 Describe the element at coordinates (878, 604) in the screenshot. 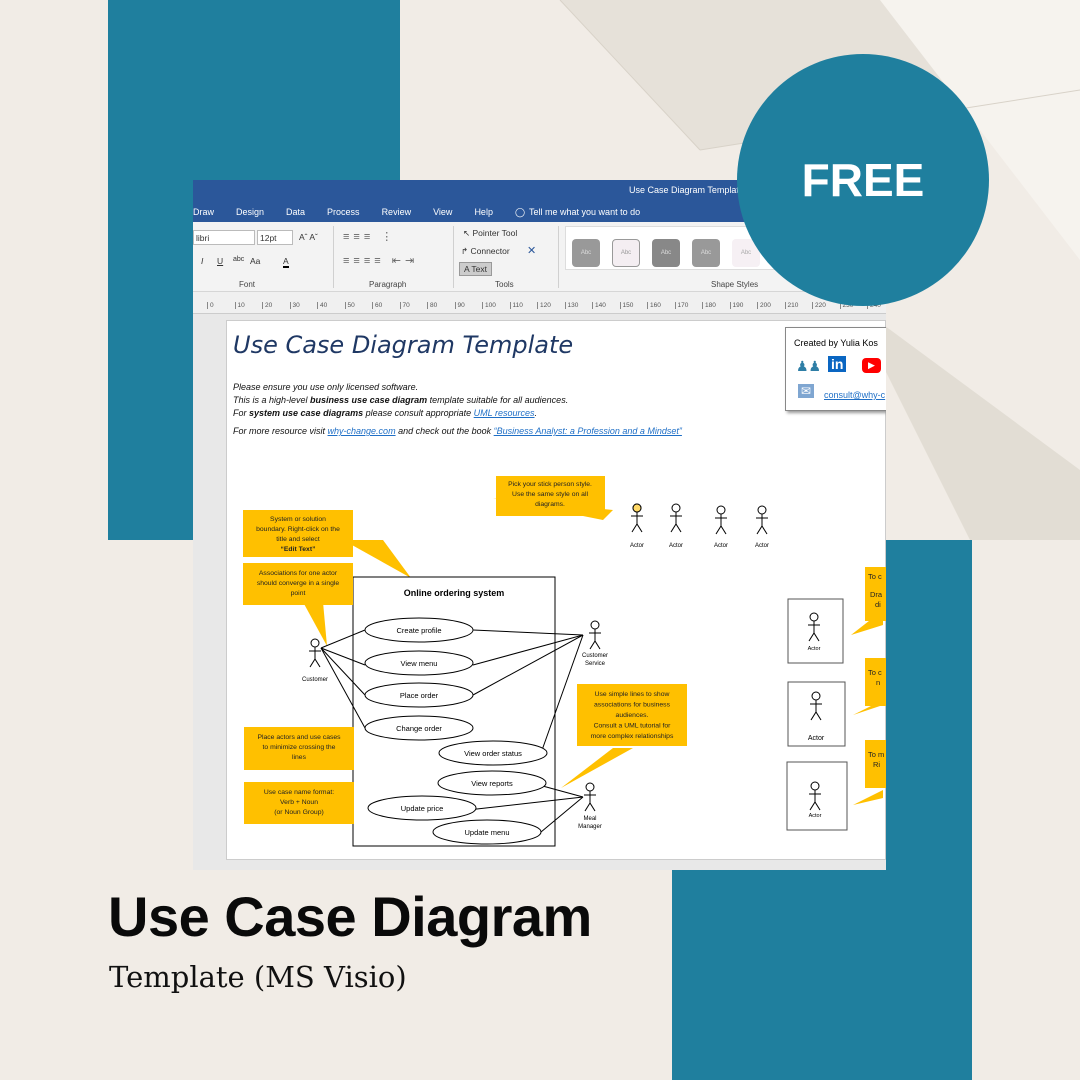

I see `note-line: di` at that location.